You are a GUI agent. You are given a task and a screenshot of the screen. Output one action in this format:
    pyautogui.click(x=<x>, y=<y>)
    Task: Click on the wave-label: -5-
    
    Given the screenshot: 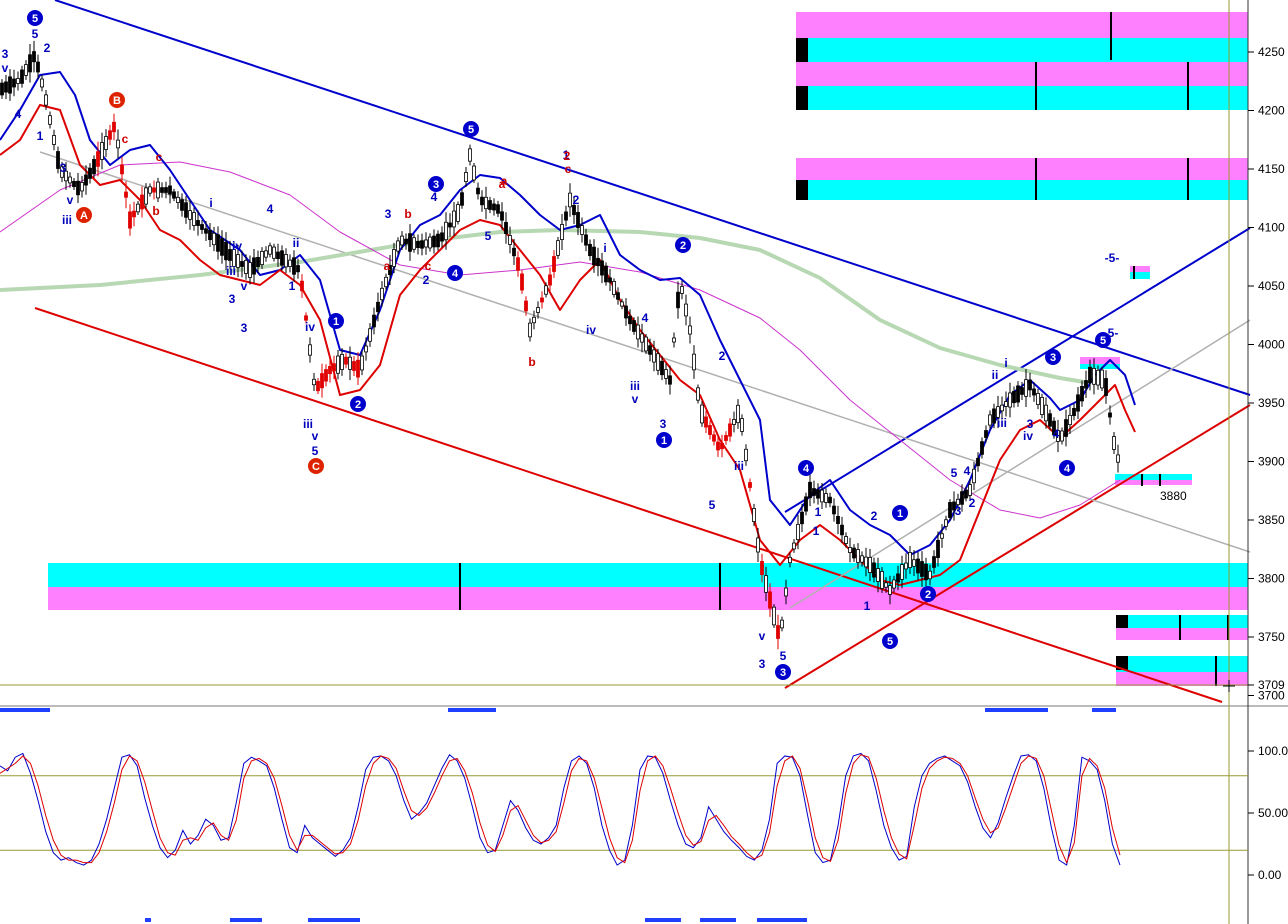 What is the action you would take?
    pyautogui.click(x=1112, y=258)
    